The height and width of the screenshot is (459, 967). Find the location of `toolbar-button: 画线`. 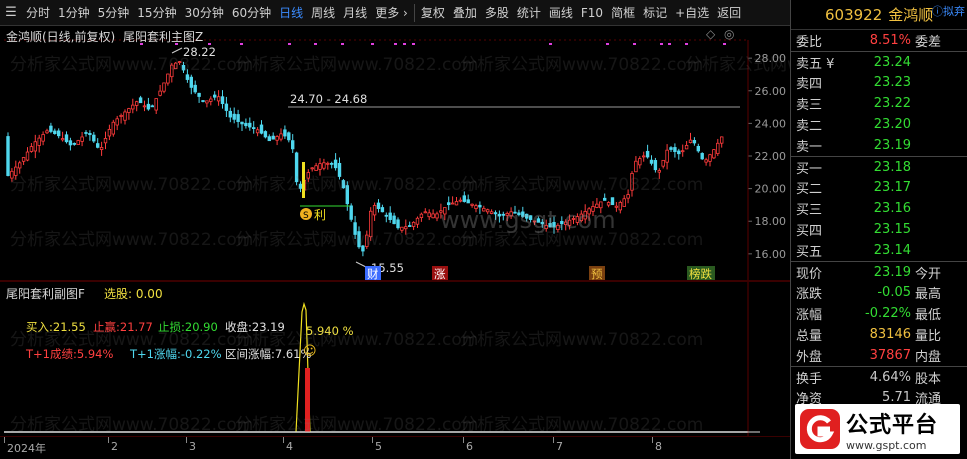

toolbar-button: 画线 is located at coordinates (561, 13).